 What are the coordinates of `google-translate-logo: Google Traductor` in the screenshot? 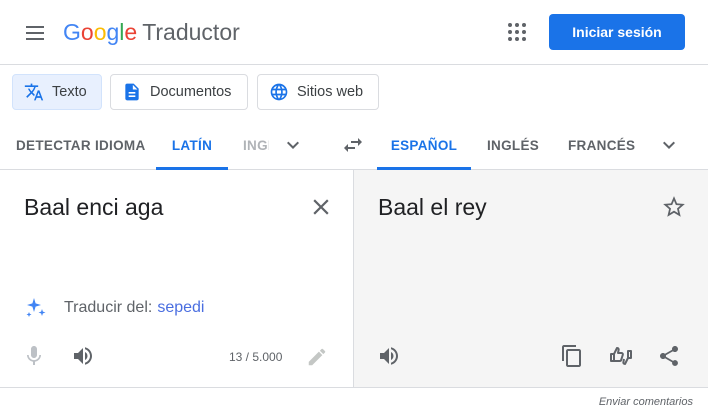 It's located at (151, 32).